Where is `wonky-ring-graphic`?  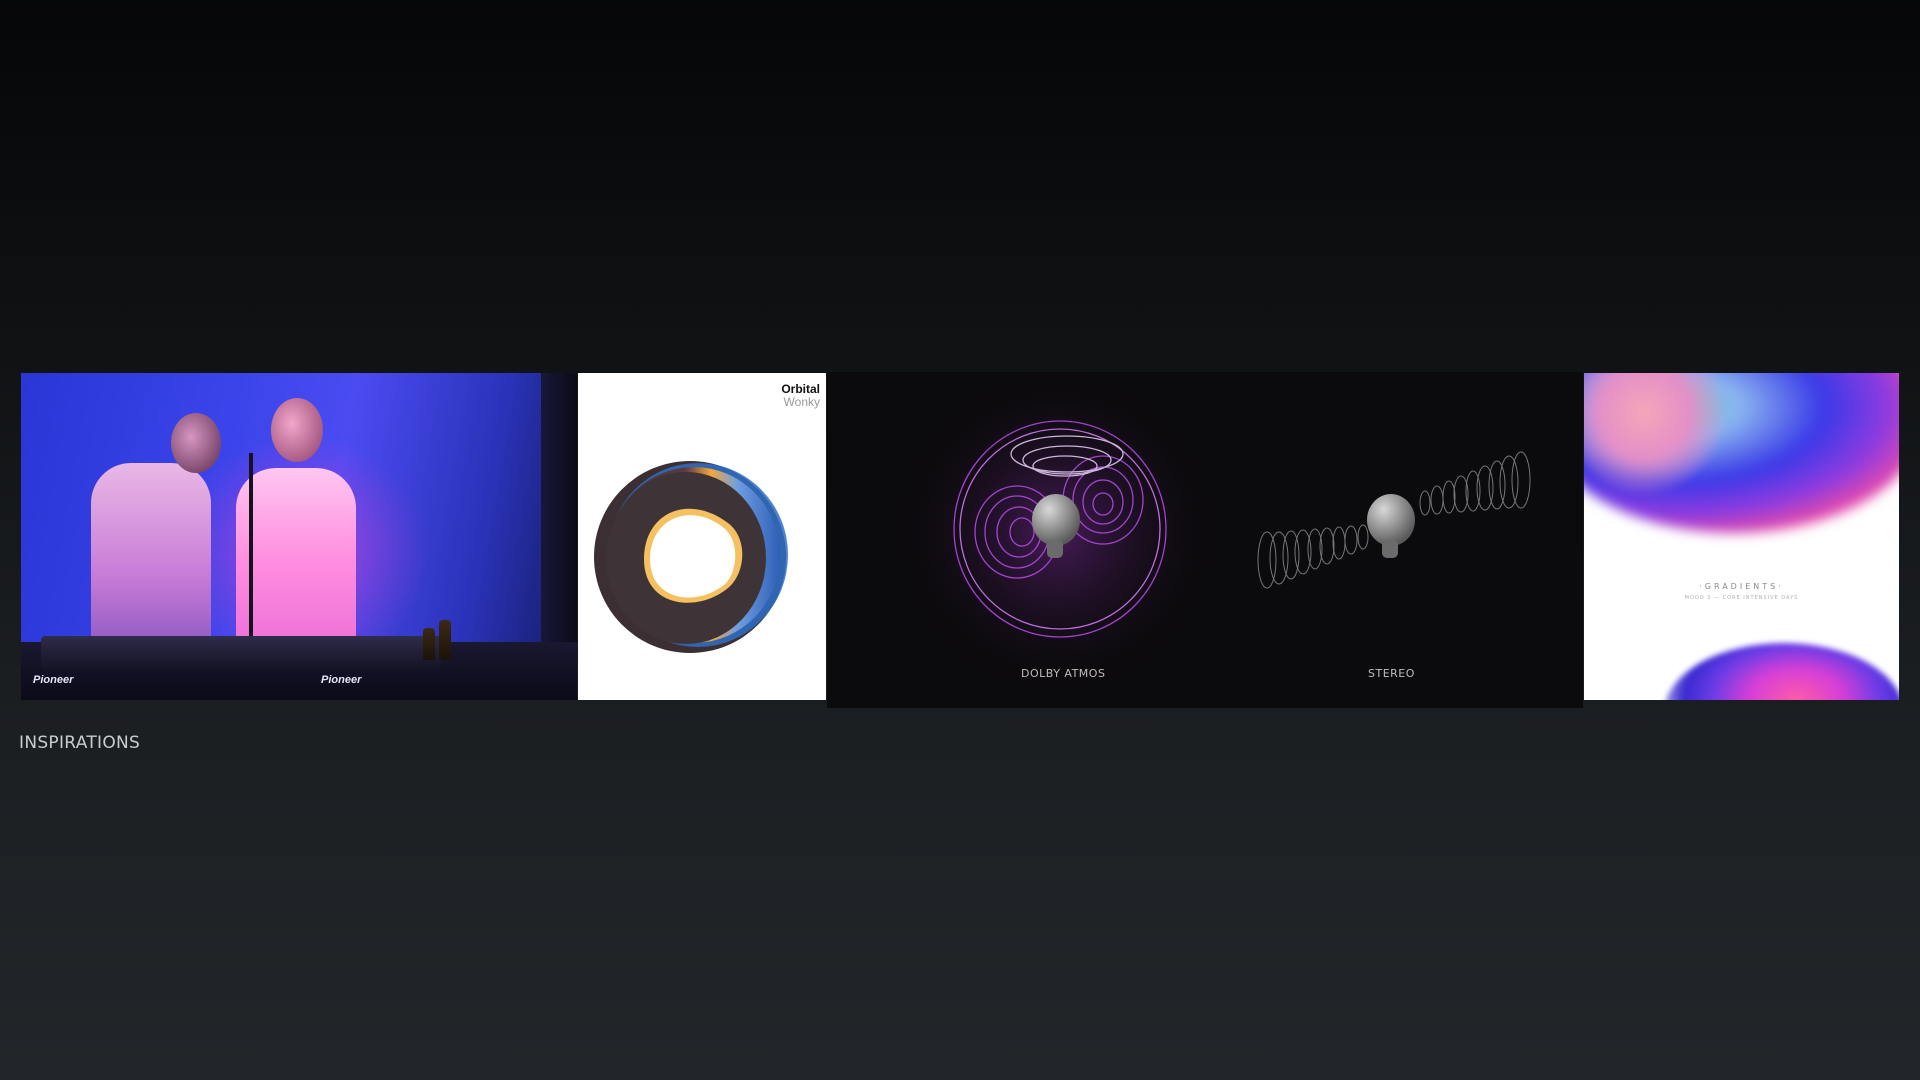
wonky-ring-graphic is located at coordinates (691, 557).